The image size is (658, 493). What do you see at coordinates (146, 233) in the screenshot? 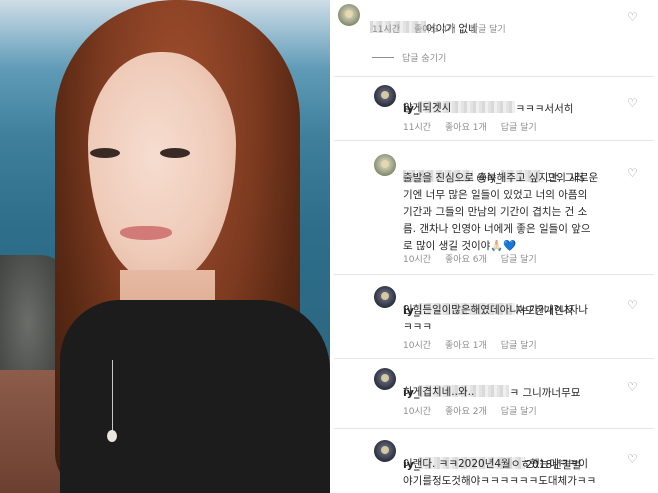
I see `photo-lips` at bounding box center [146, 233].